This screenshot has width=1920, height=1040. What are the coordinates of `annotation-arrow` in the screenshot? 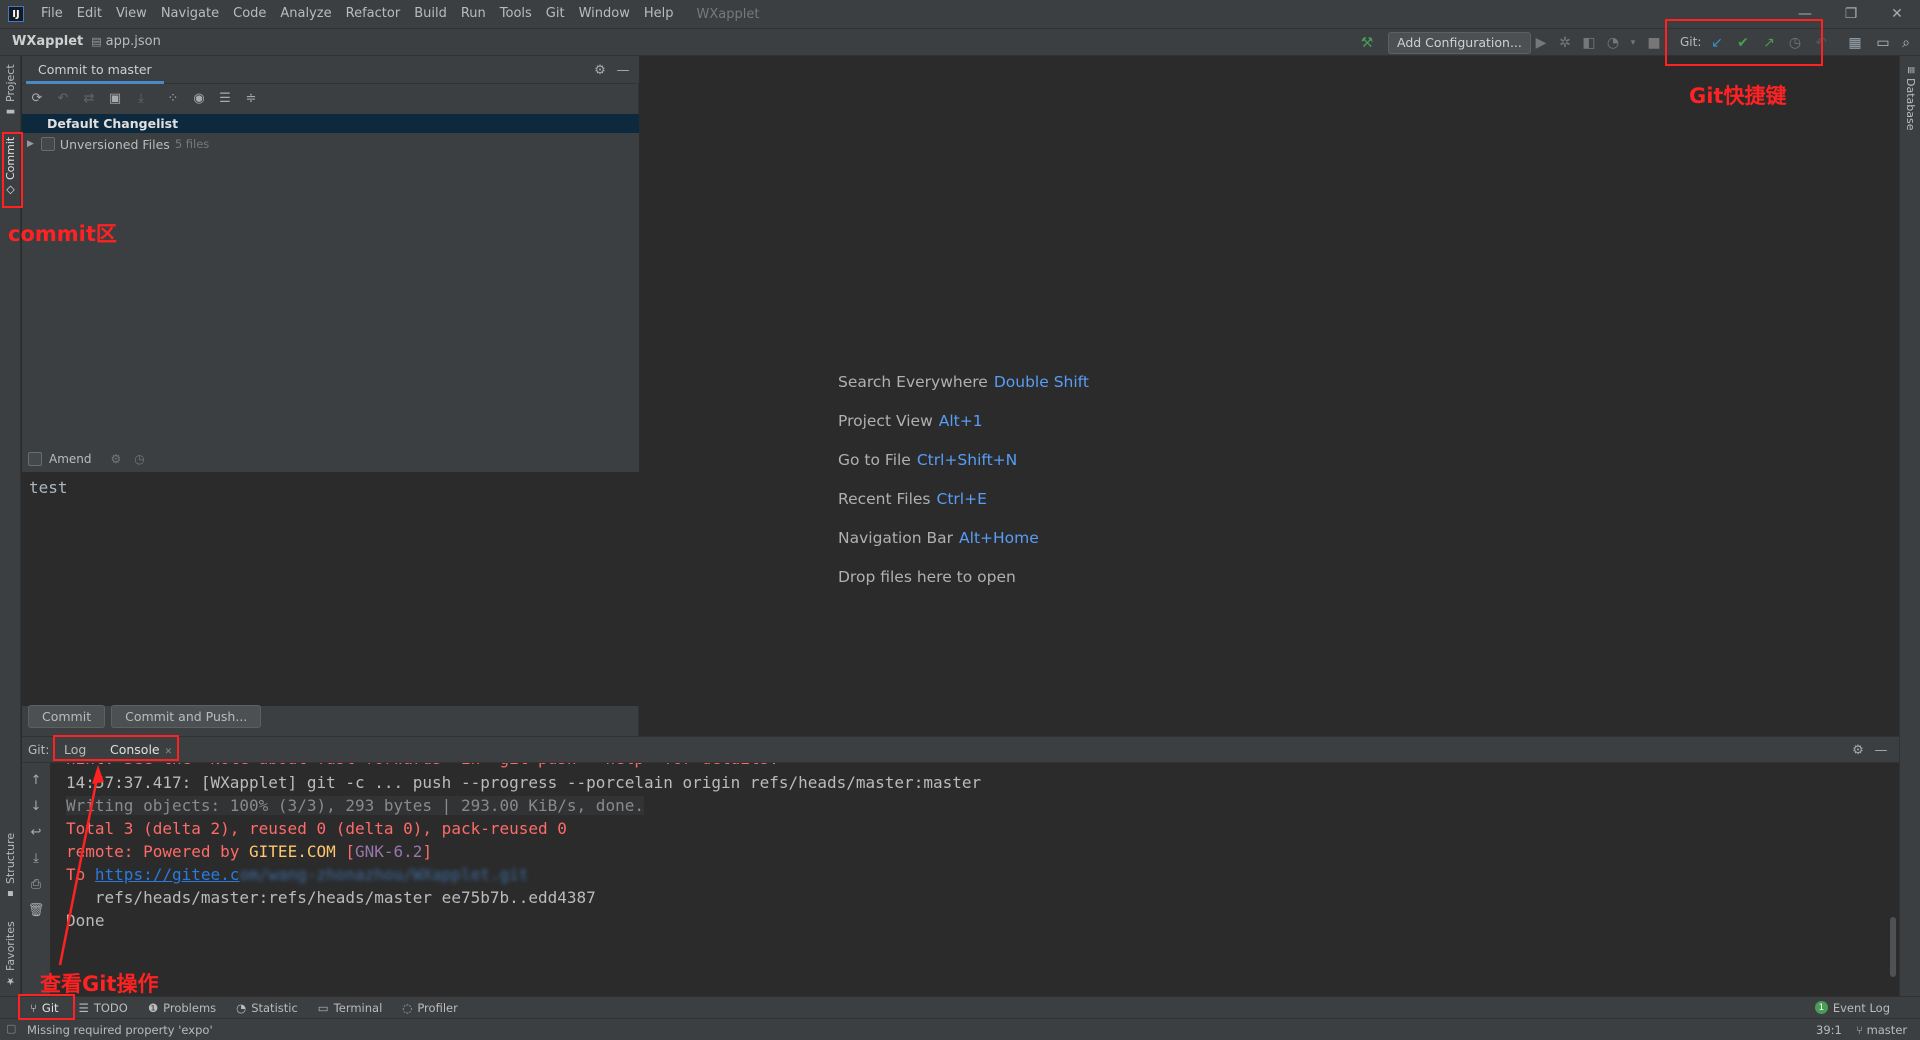 It's located at (81, 865).